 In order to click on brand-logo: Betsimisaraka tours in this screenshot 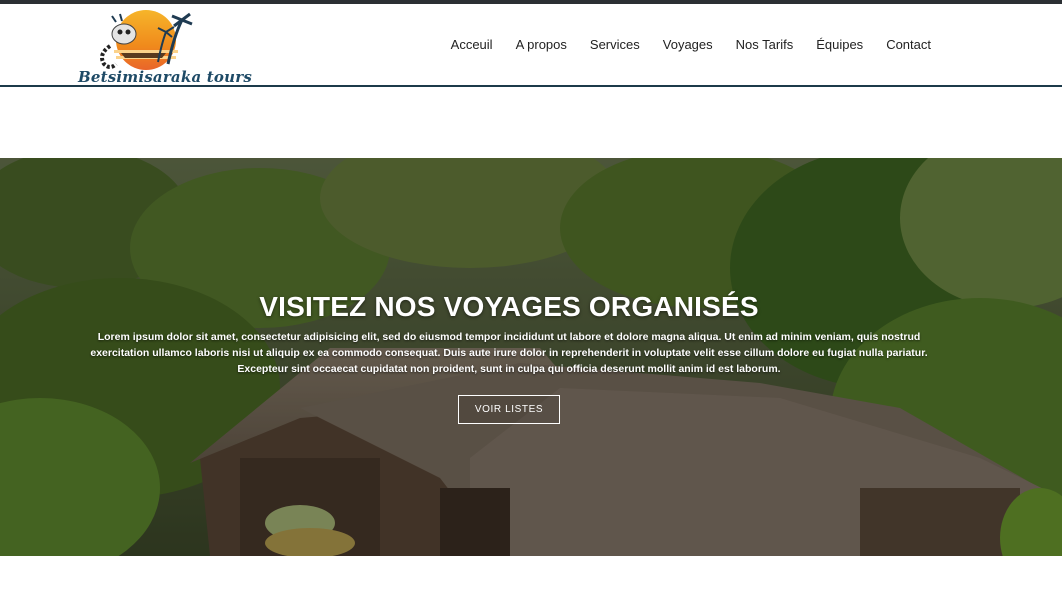, I will do `click(164, 46)`.